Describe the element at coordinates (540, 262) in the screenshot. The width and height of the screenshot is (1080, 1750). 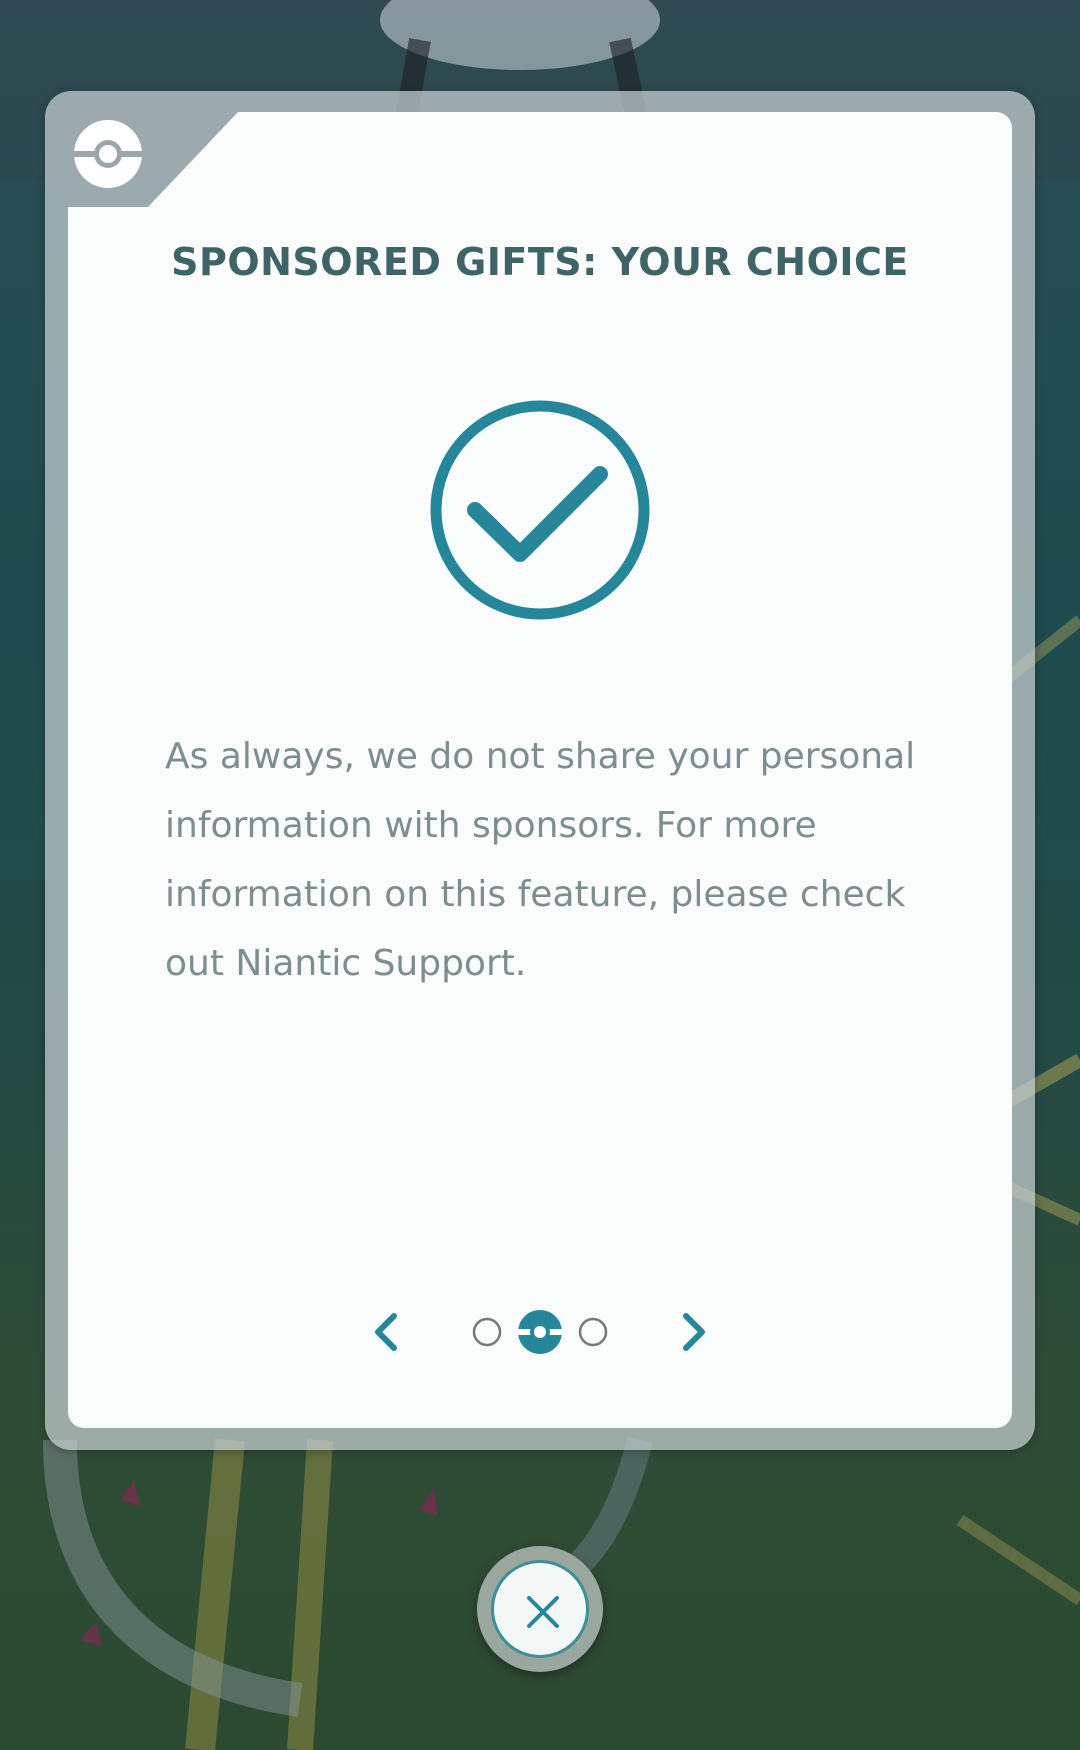
I see `dialog-title: SPONSORED GIFTS: YOUR CHOICE` at that location.